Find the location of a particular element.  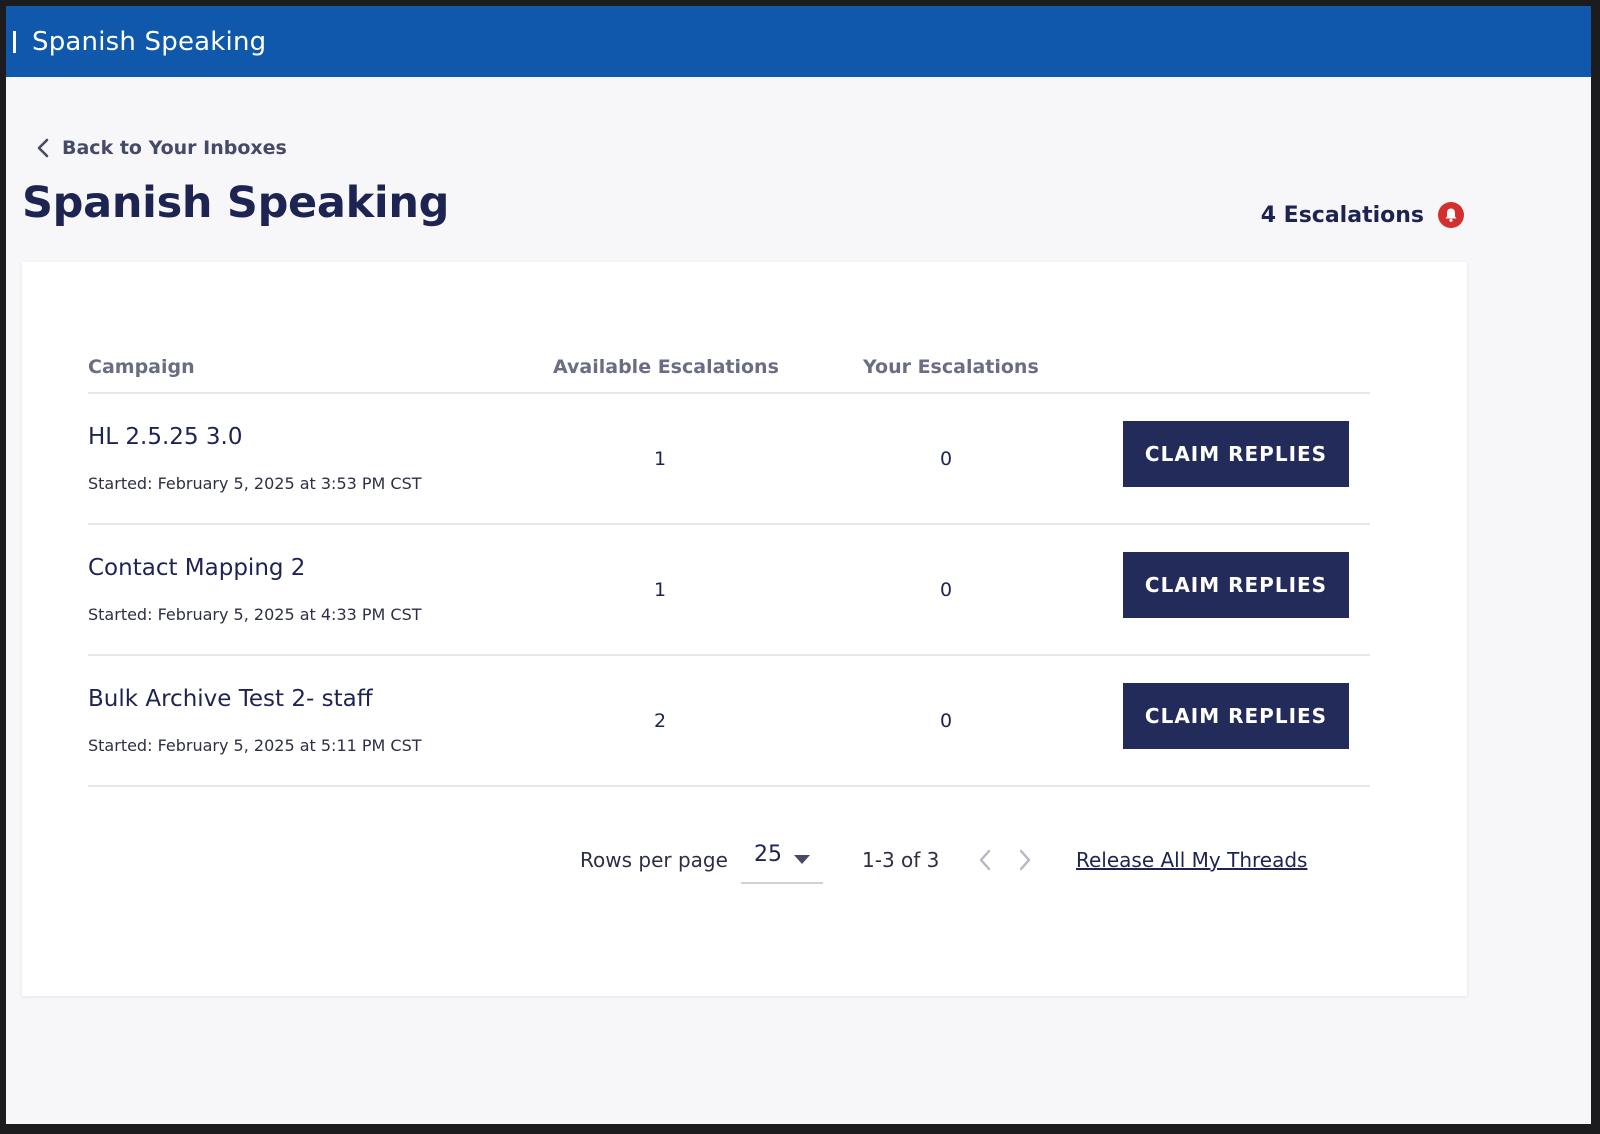

bell-icon is located at coordinates (1451, 215).